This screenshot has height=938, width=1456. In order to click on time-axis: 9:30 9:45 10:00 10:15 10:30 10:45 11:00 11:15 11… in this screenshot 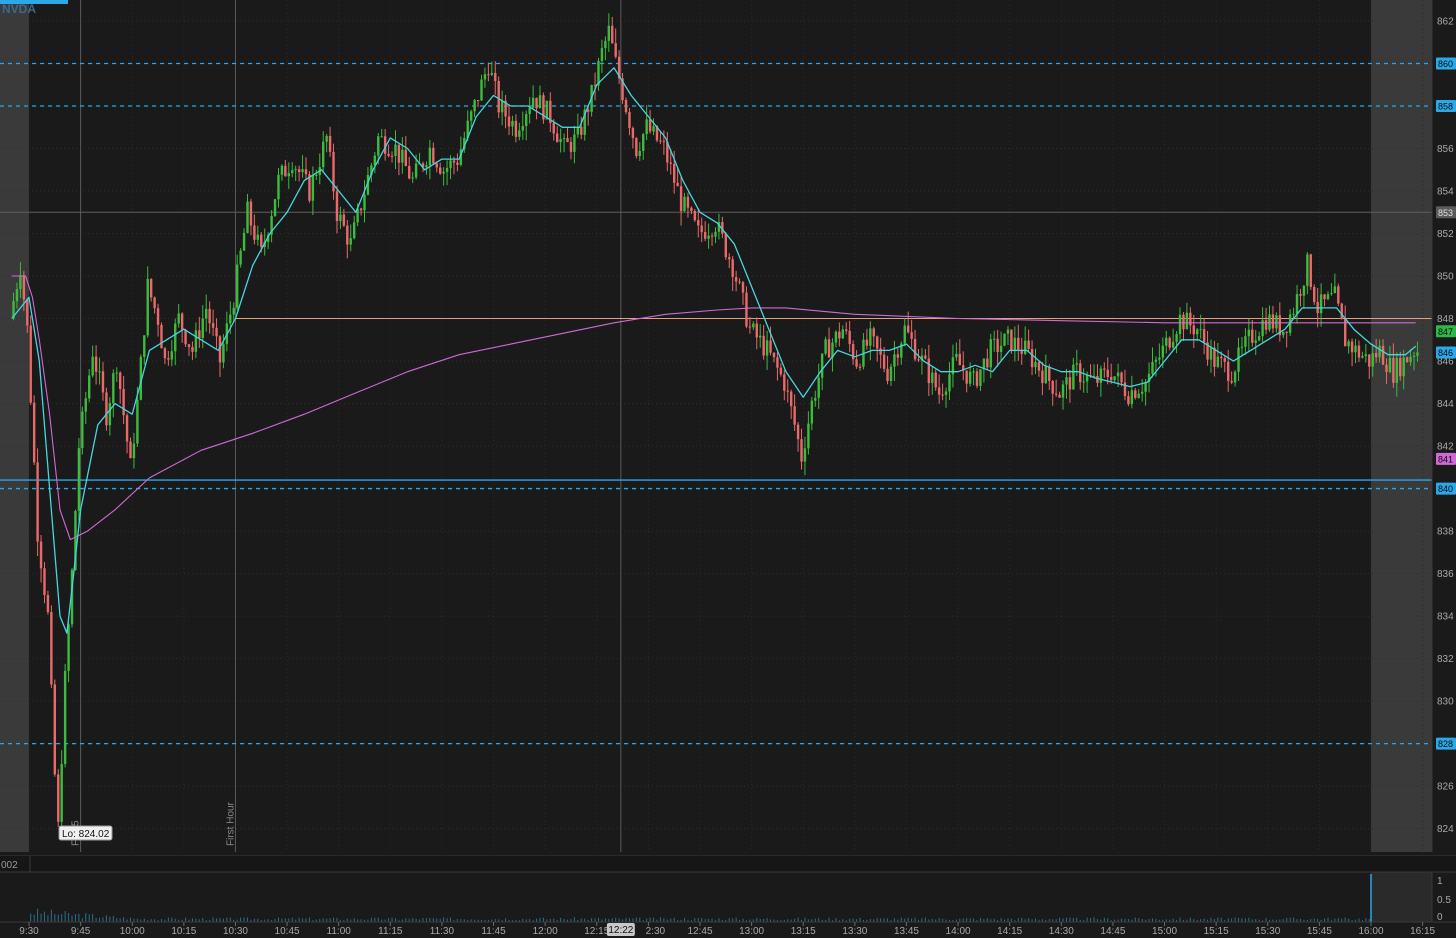, I will do `click(728, 929)`.